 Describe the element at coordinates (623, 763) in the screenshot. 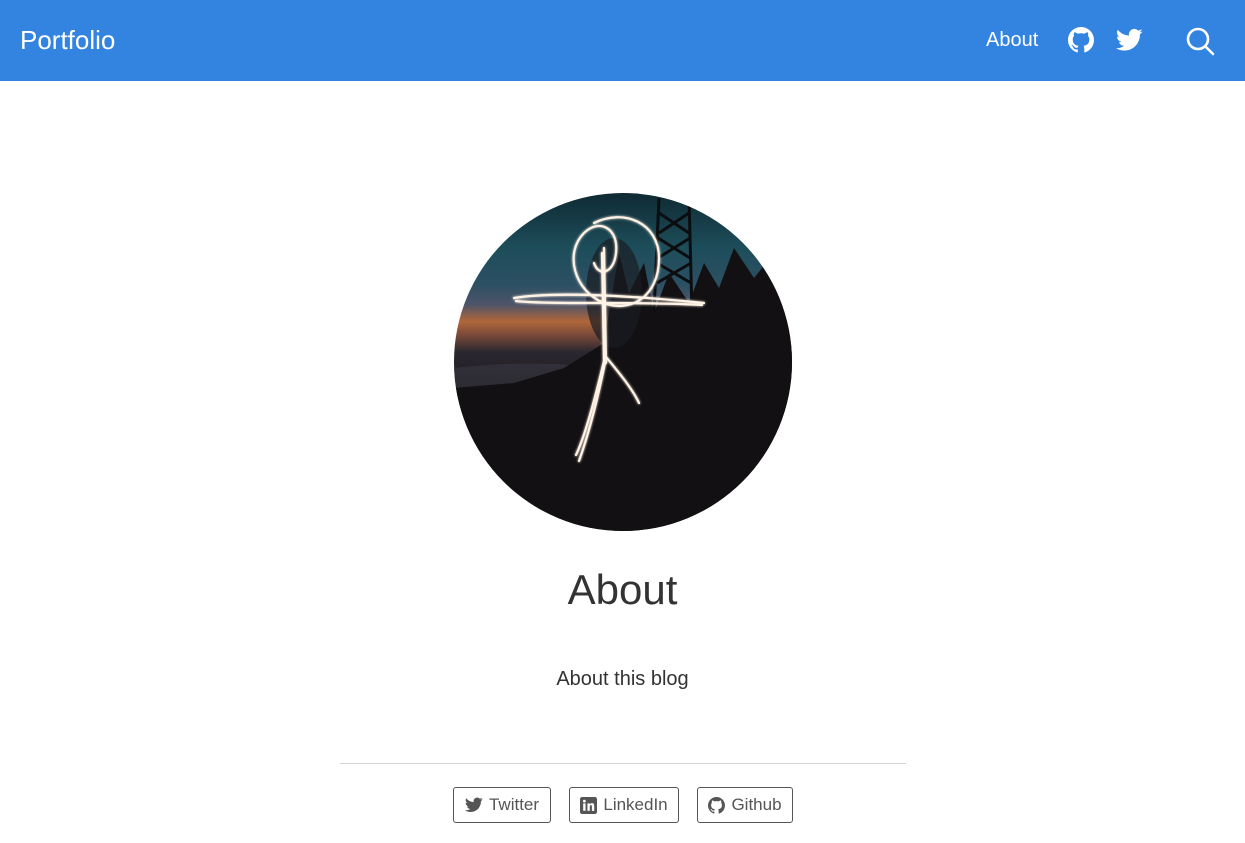

I see `divider` at that location.